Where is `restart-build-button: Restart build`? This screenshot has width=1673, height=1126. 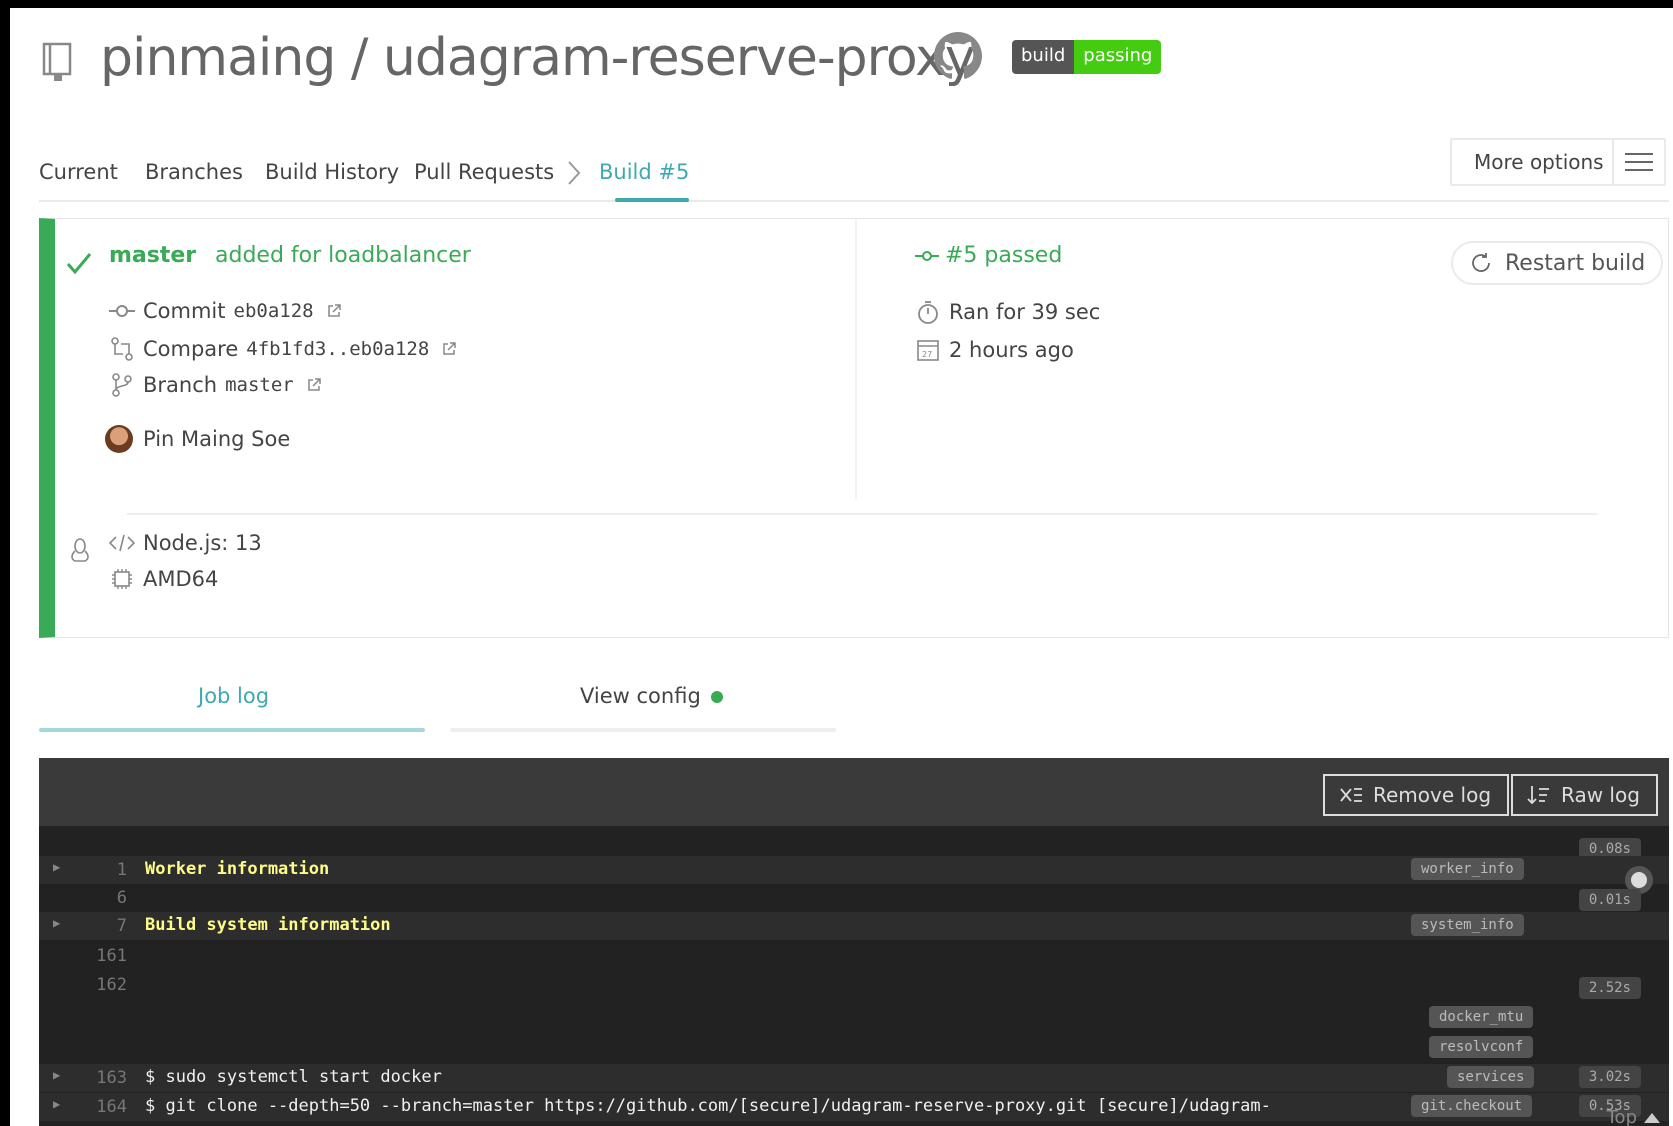 restart-build-button: Restart build is located at coordinates (1557, 263).